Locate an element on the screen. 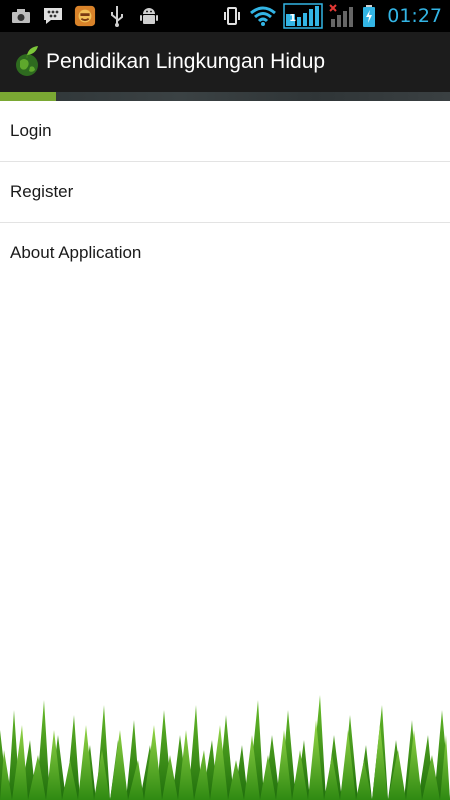 The width and height of the screenshot is (450, 800). menu-item-register: Register is located at coordinates (225, 192).